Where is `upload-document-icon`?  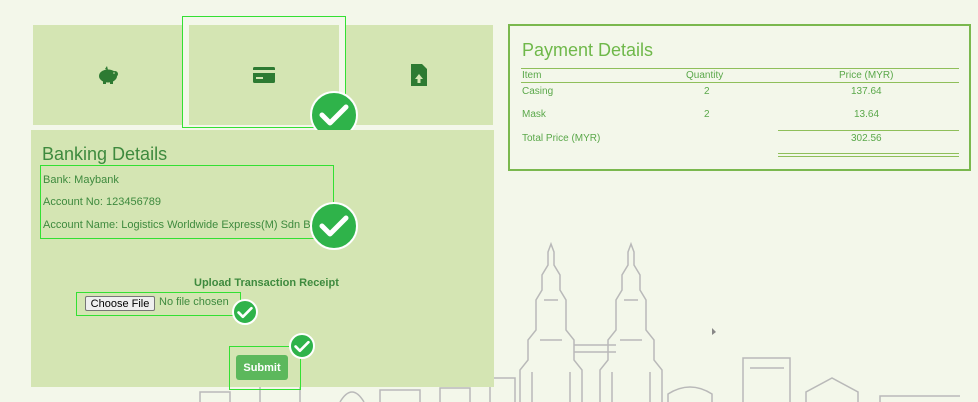
upload-document-icon is located at coordinates (419, 75).